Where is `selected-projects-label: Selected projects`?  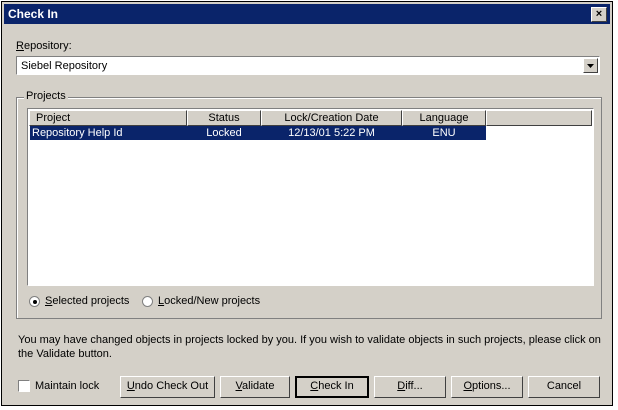
selected-projects-label: Selected projects is located at coordinates (87, 301).